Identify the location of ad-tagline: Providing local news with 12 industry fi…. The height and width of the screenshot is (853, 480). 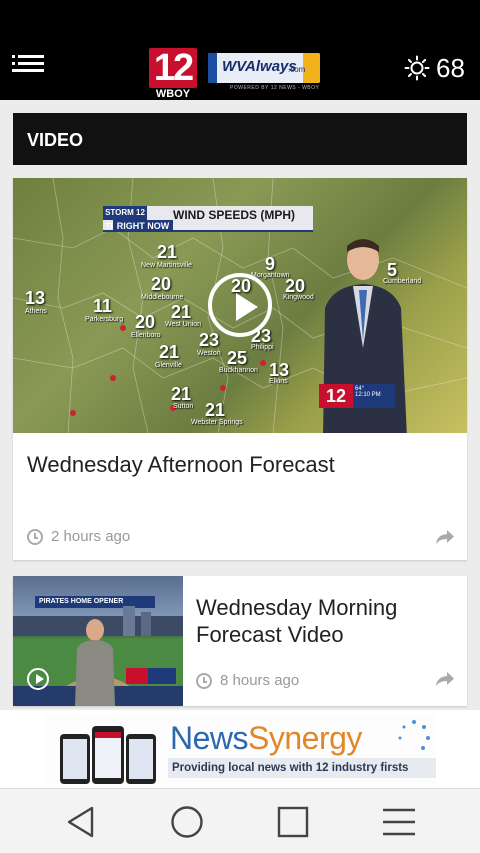
(302, 768).